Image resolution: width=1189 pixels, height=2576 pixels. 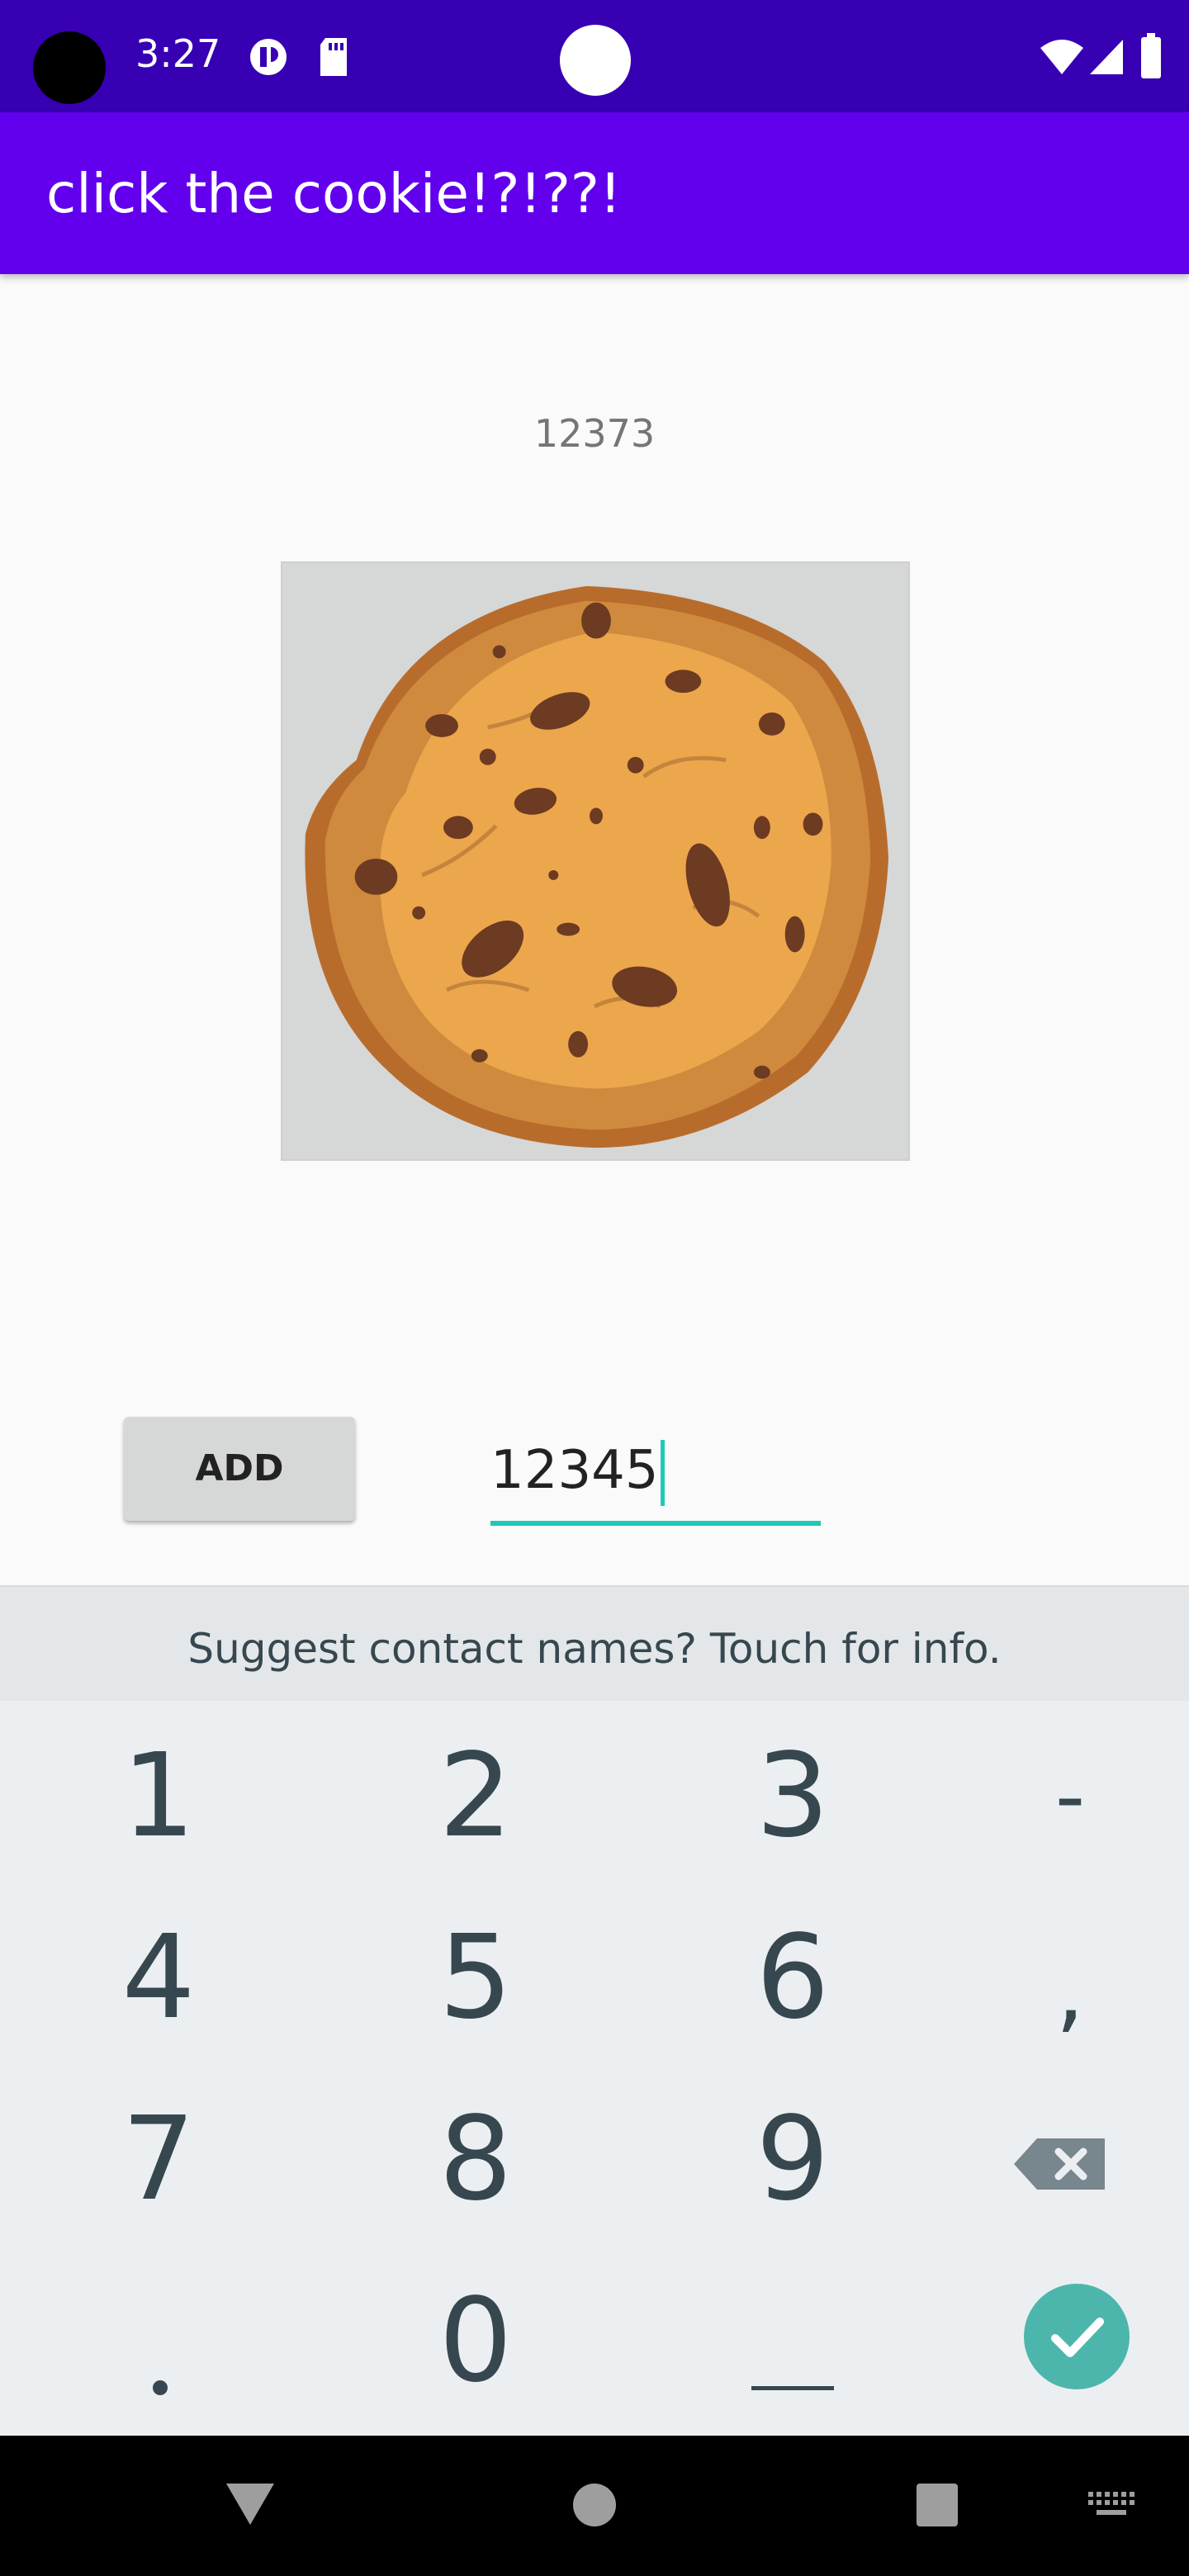 I want to click on app-bar: click the cookie!?!??!, so click(x=594, y=193).